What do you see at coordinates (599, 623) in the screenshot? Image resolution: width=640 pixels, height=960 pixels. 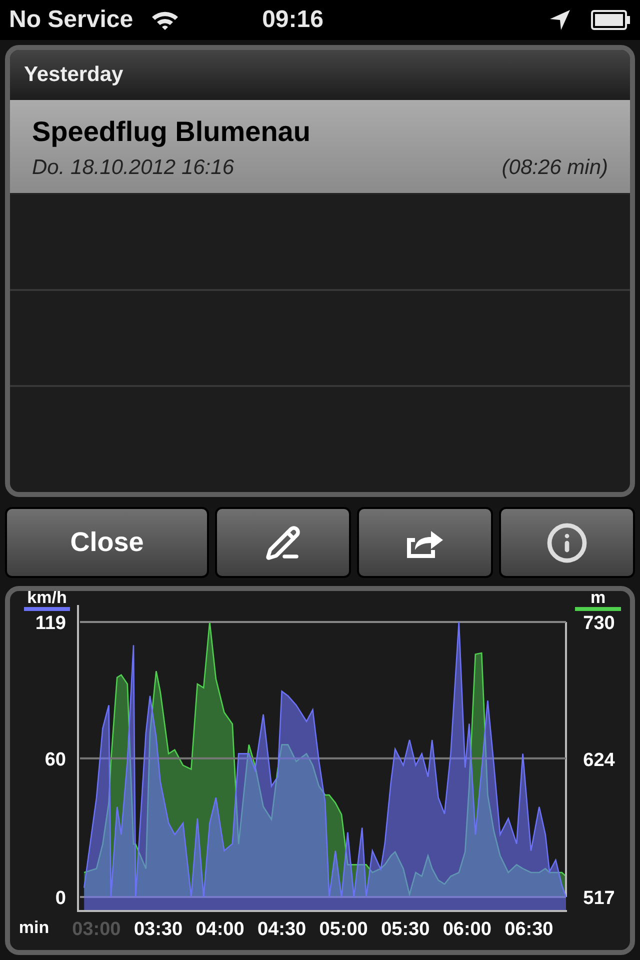 I see `tick-label: 730` at bounding box center [599, 623].